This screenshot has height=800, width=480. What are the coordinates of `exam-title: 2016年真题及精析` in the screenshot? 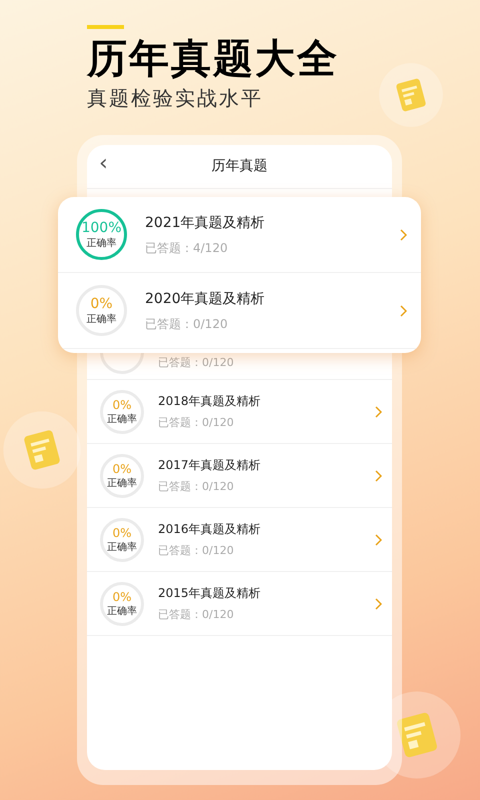 It's located at (210, 528).